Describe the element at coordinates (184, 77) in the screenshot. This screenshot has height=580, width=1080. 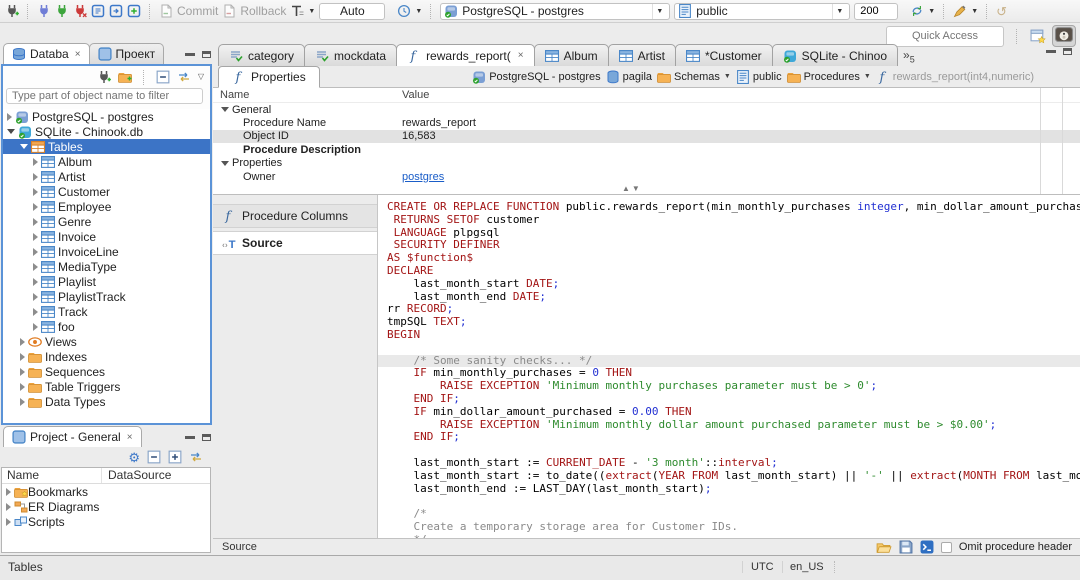
I see `link-editor-icon` at that location.